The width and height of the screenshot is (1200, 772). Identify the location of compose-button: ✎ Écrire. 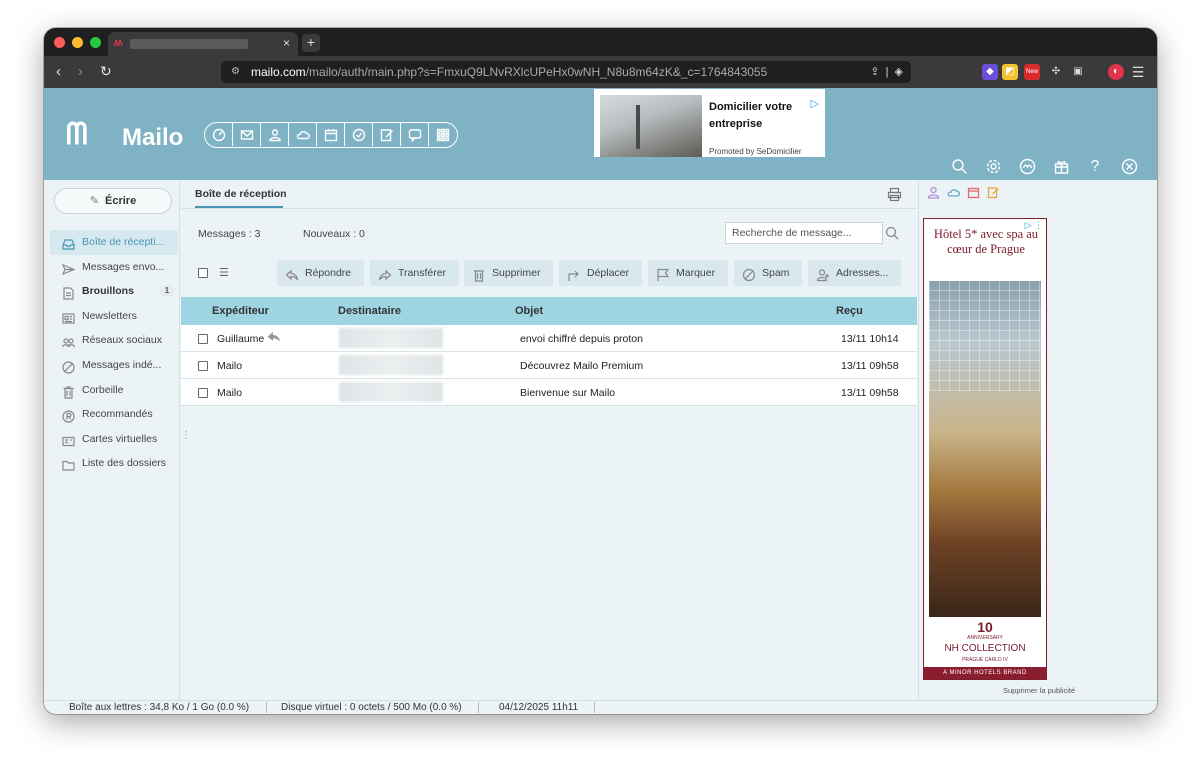
(113, 201).